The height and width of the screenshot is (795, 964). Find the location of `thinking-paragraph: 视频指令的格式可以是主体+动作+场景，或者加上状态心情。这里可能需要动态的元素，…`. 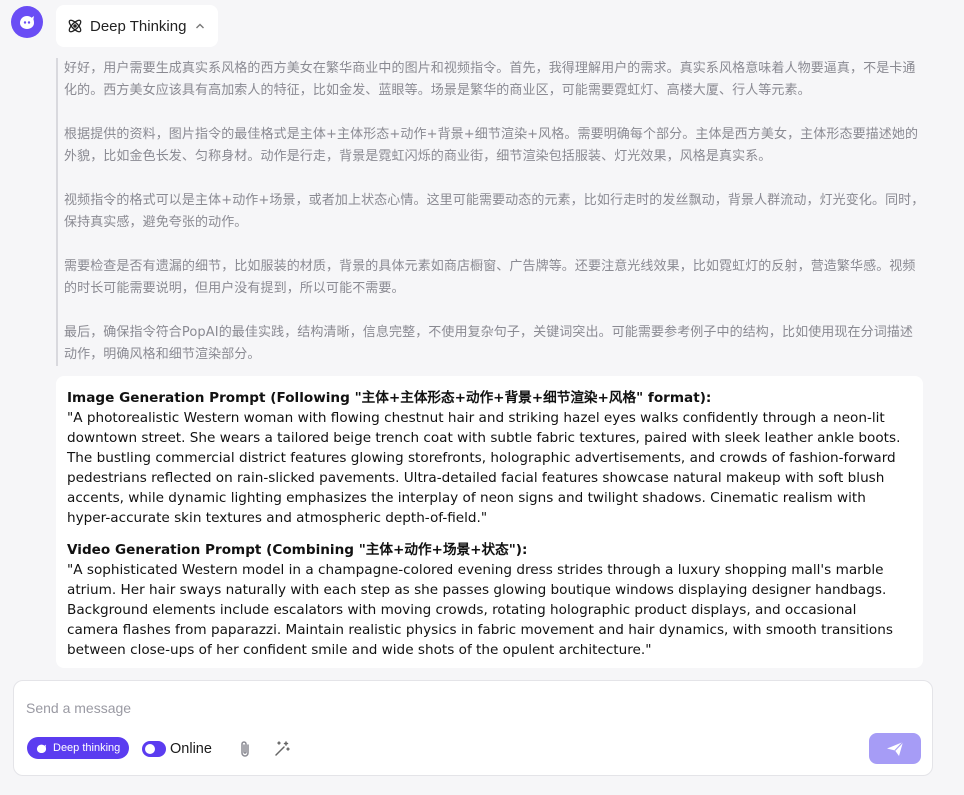

thinking-paragraph: 视频指令的格式可以是主体+动作+场景，或者加上状态心情。这里可能需要动态的元素，… is located at coordinates (494, 211).